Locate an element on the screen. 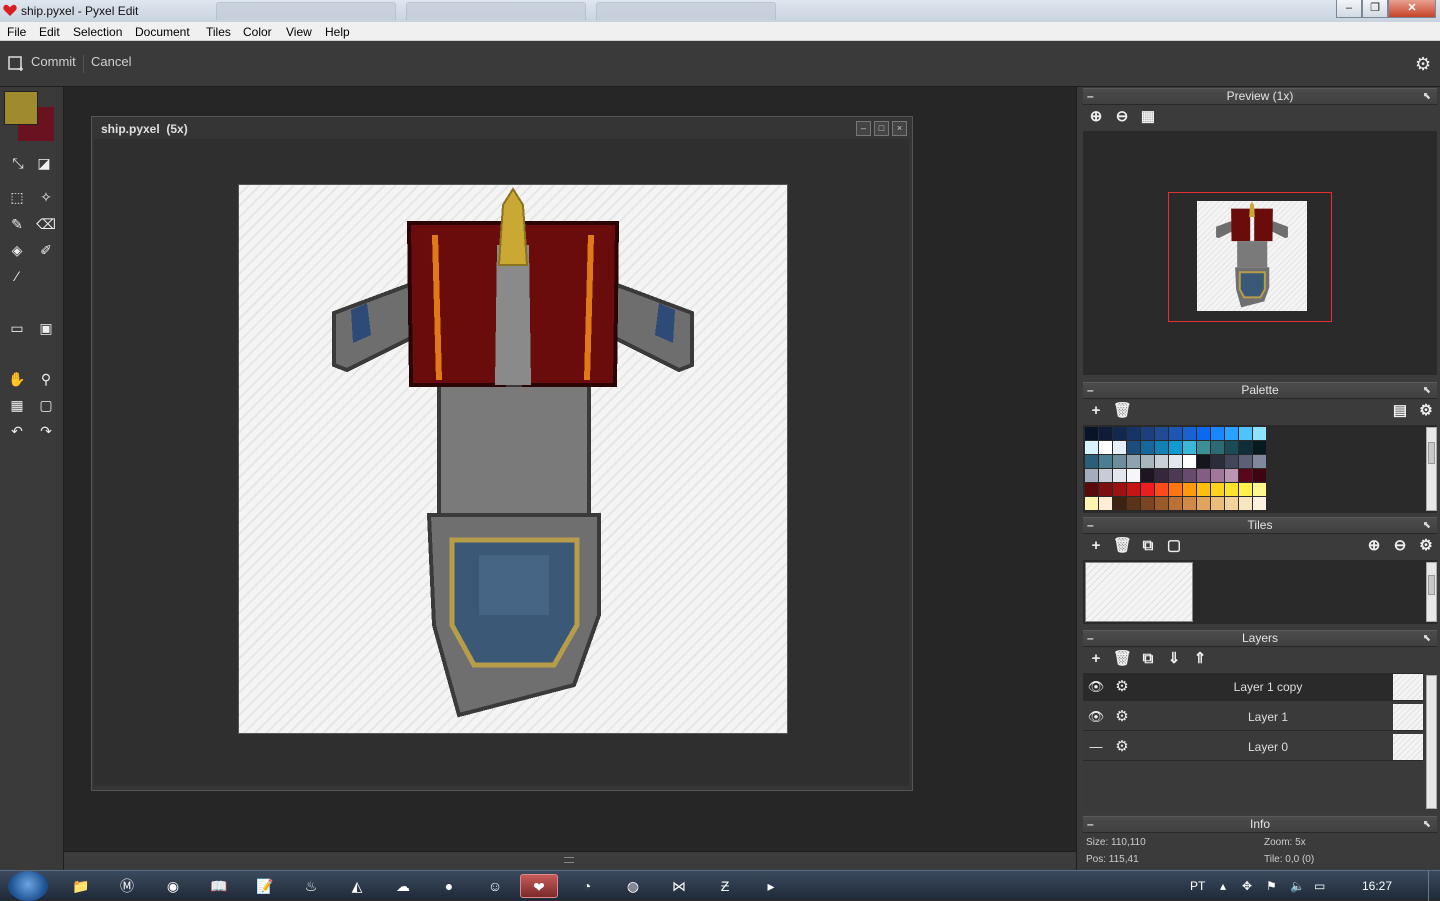  grid-icon: ▦ is located at coordinates (17, 405).